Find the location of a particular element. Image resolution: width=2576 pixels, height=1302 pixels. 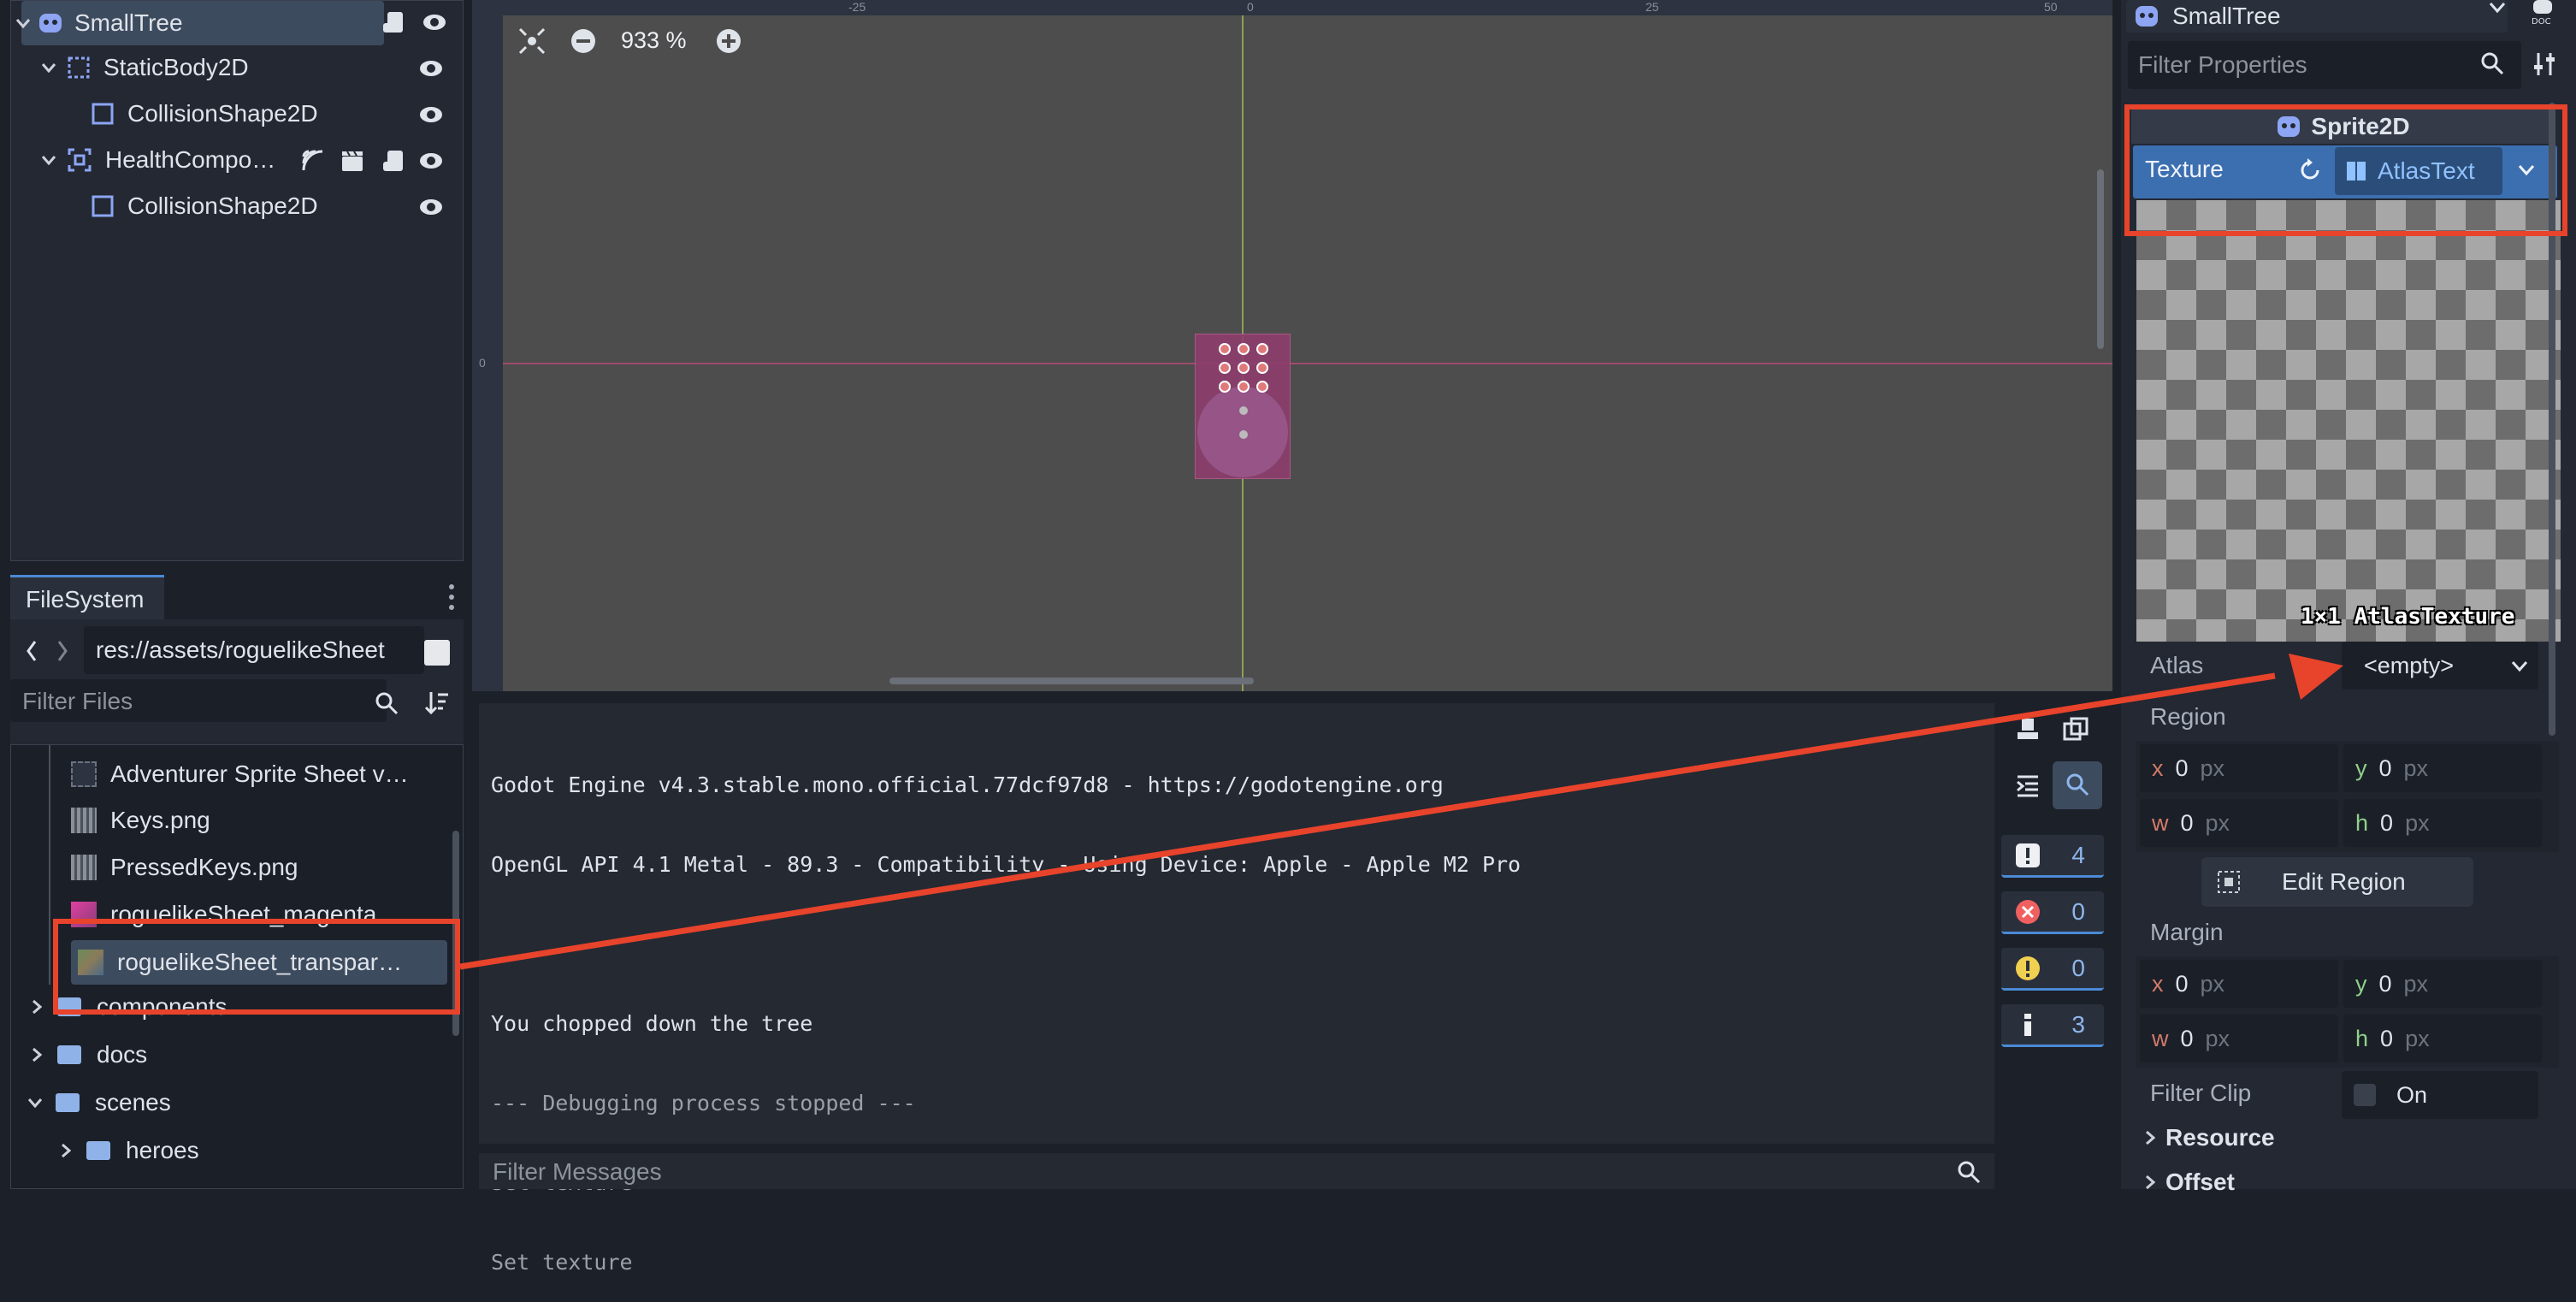

more-options-icon is located at coordinates (451, 597).